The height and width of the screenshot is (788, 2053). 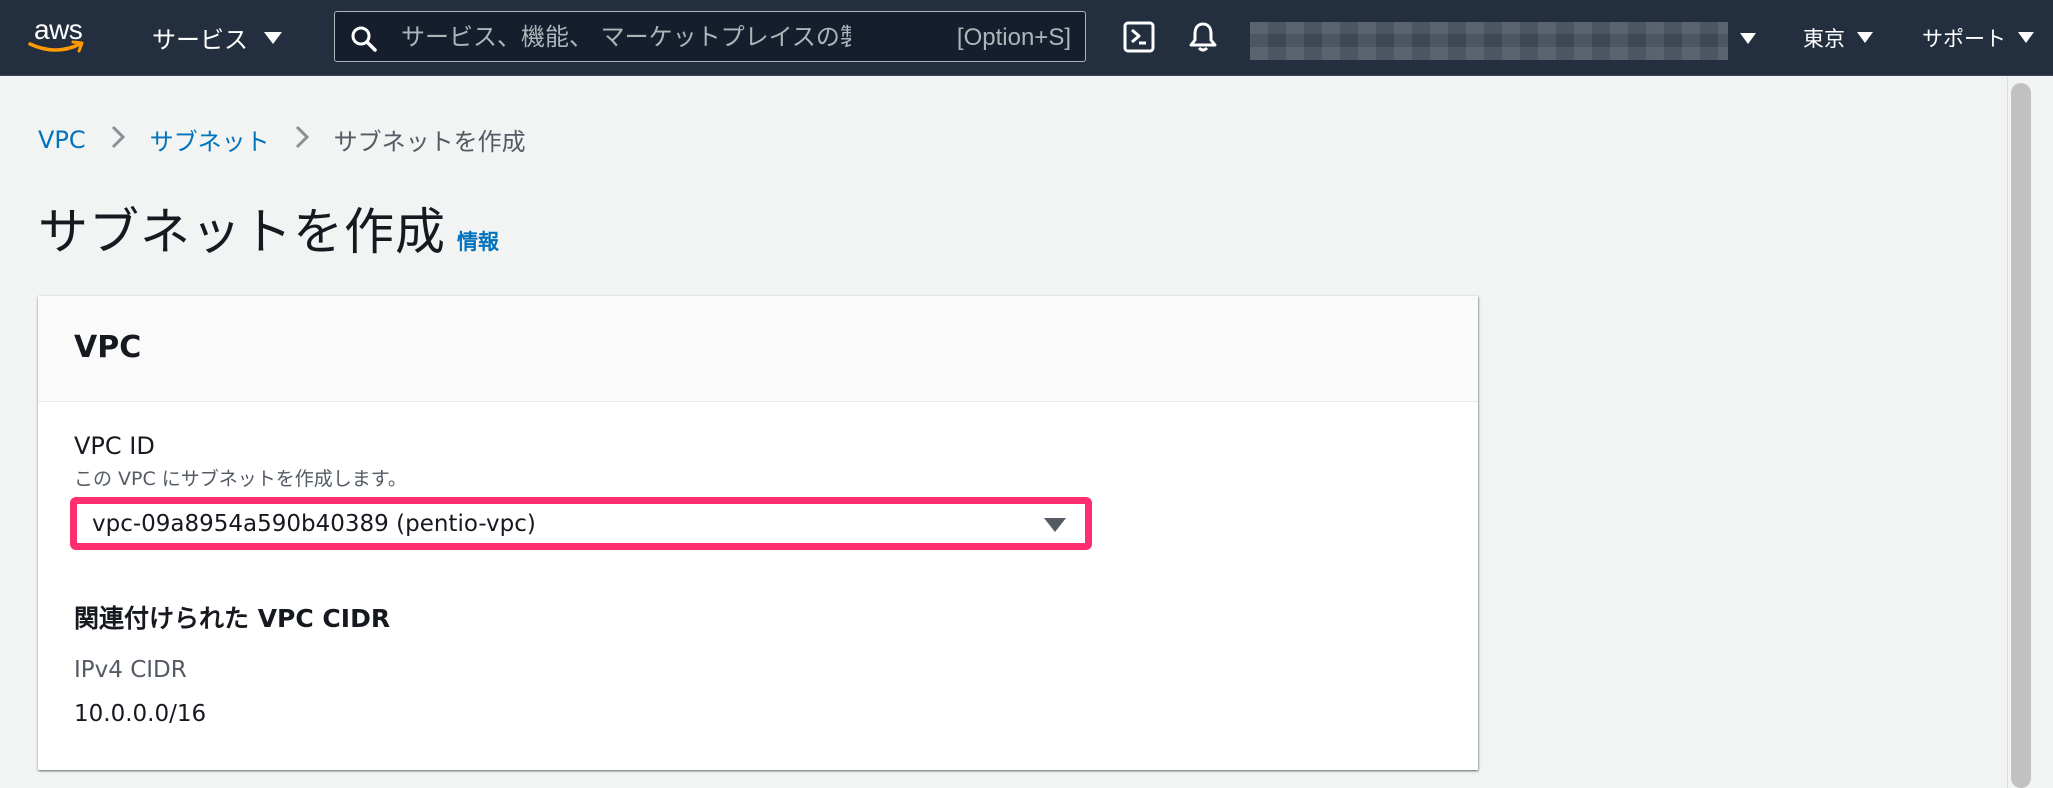 I want to click on vpc-id-label: VPC ID, so click(x=114, y=446).